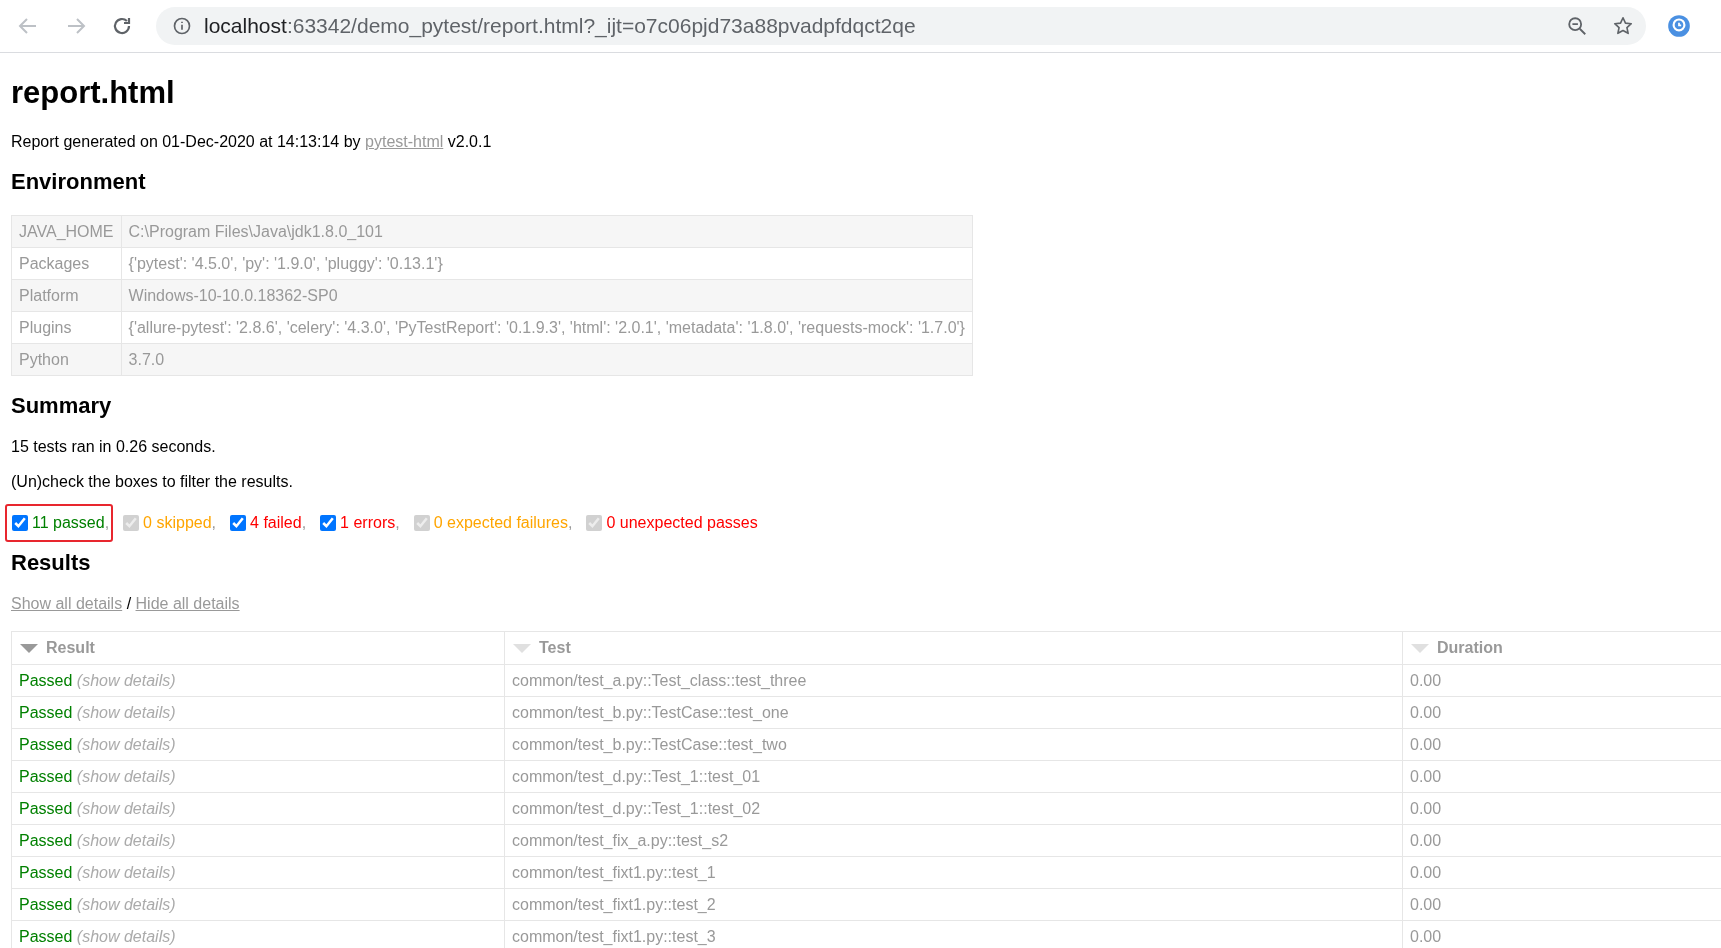 The width and height of the screenshot is (1721, 948). I want to click on test-name-cell: common/test_b.py::TestCase::test_two, so click(953, 744).